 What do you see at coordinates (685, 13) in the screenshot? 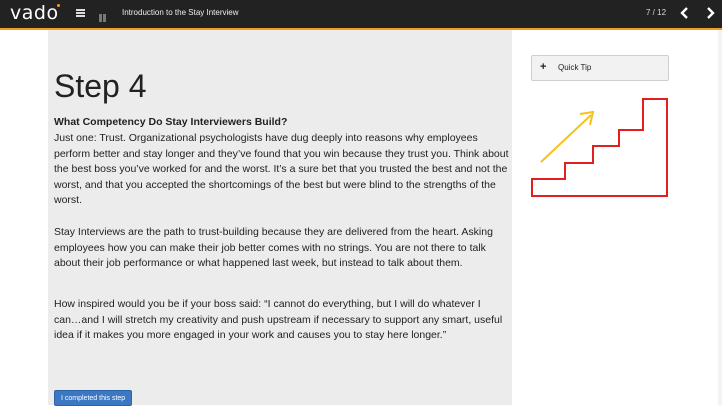
I see `chevron-left-icon` at bounding box center [685, 13].